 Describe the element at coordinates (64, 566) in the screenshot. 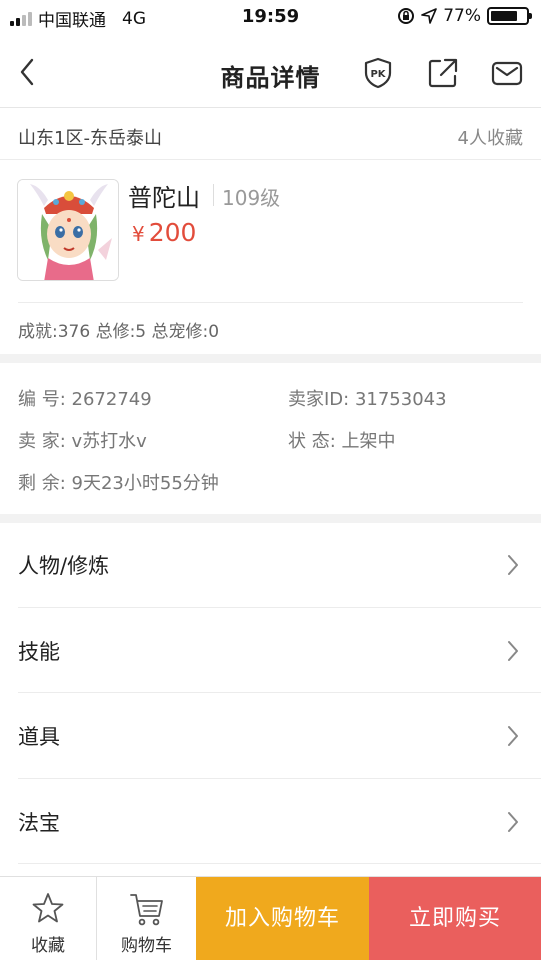

I see `menu-item-label: 人物/修炼` at that location.